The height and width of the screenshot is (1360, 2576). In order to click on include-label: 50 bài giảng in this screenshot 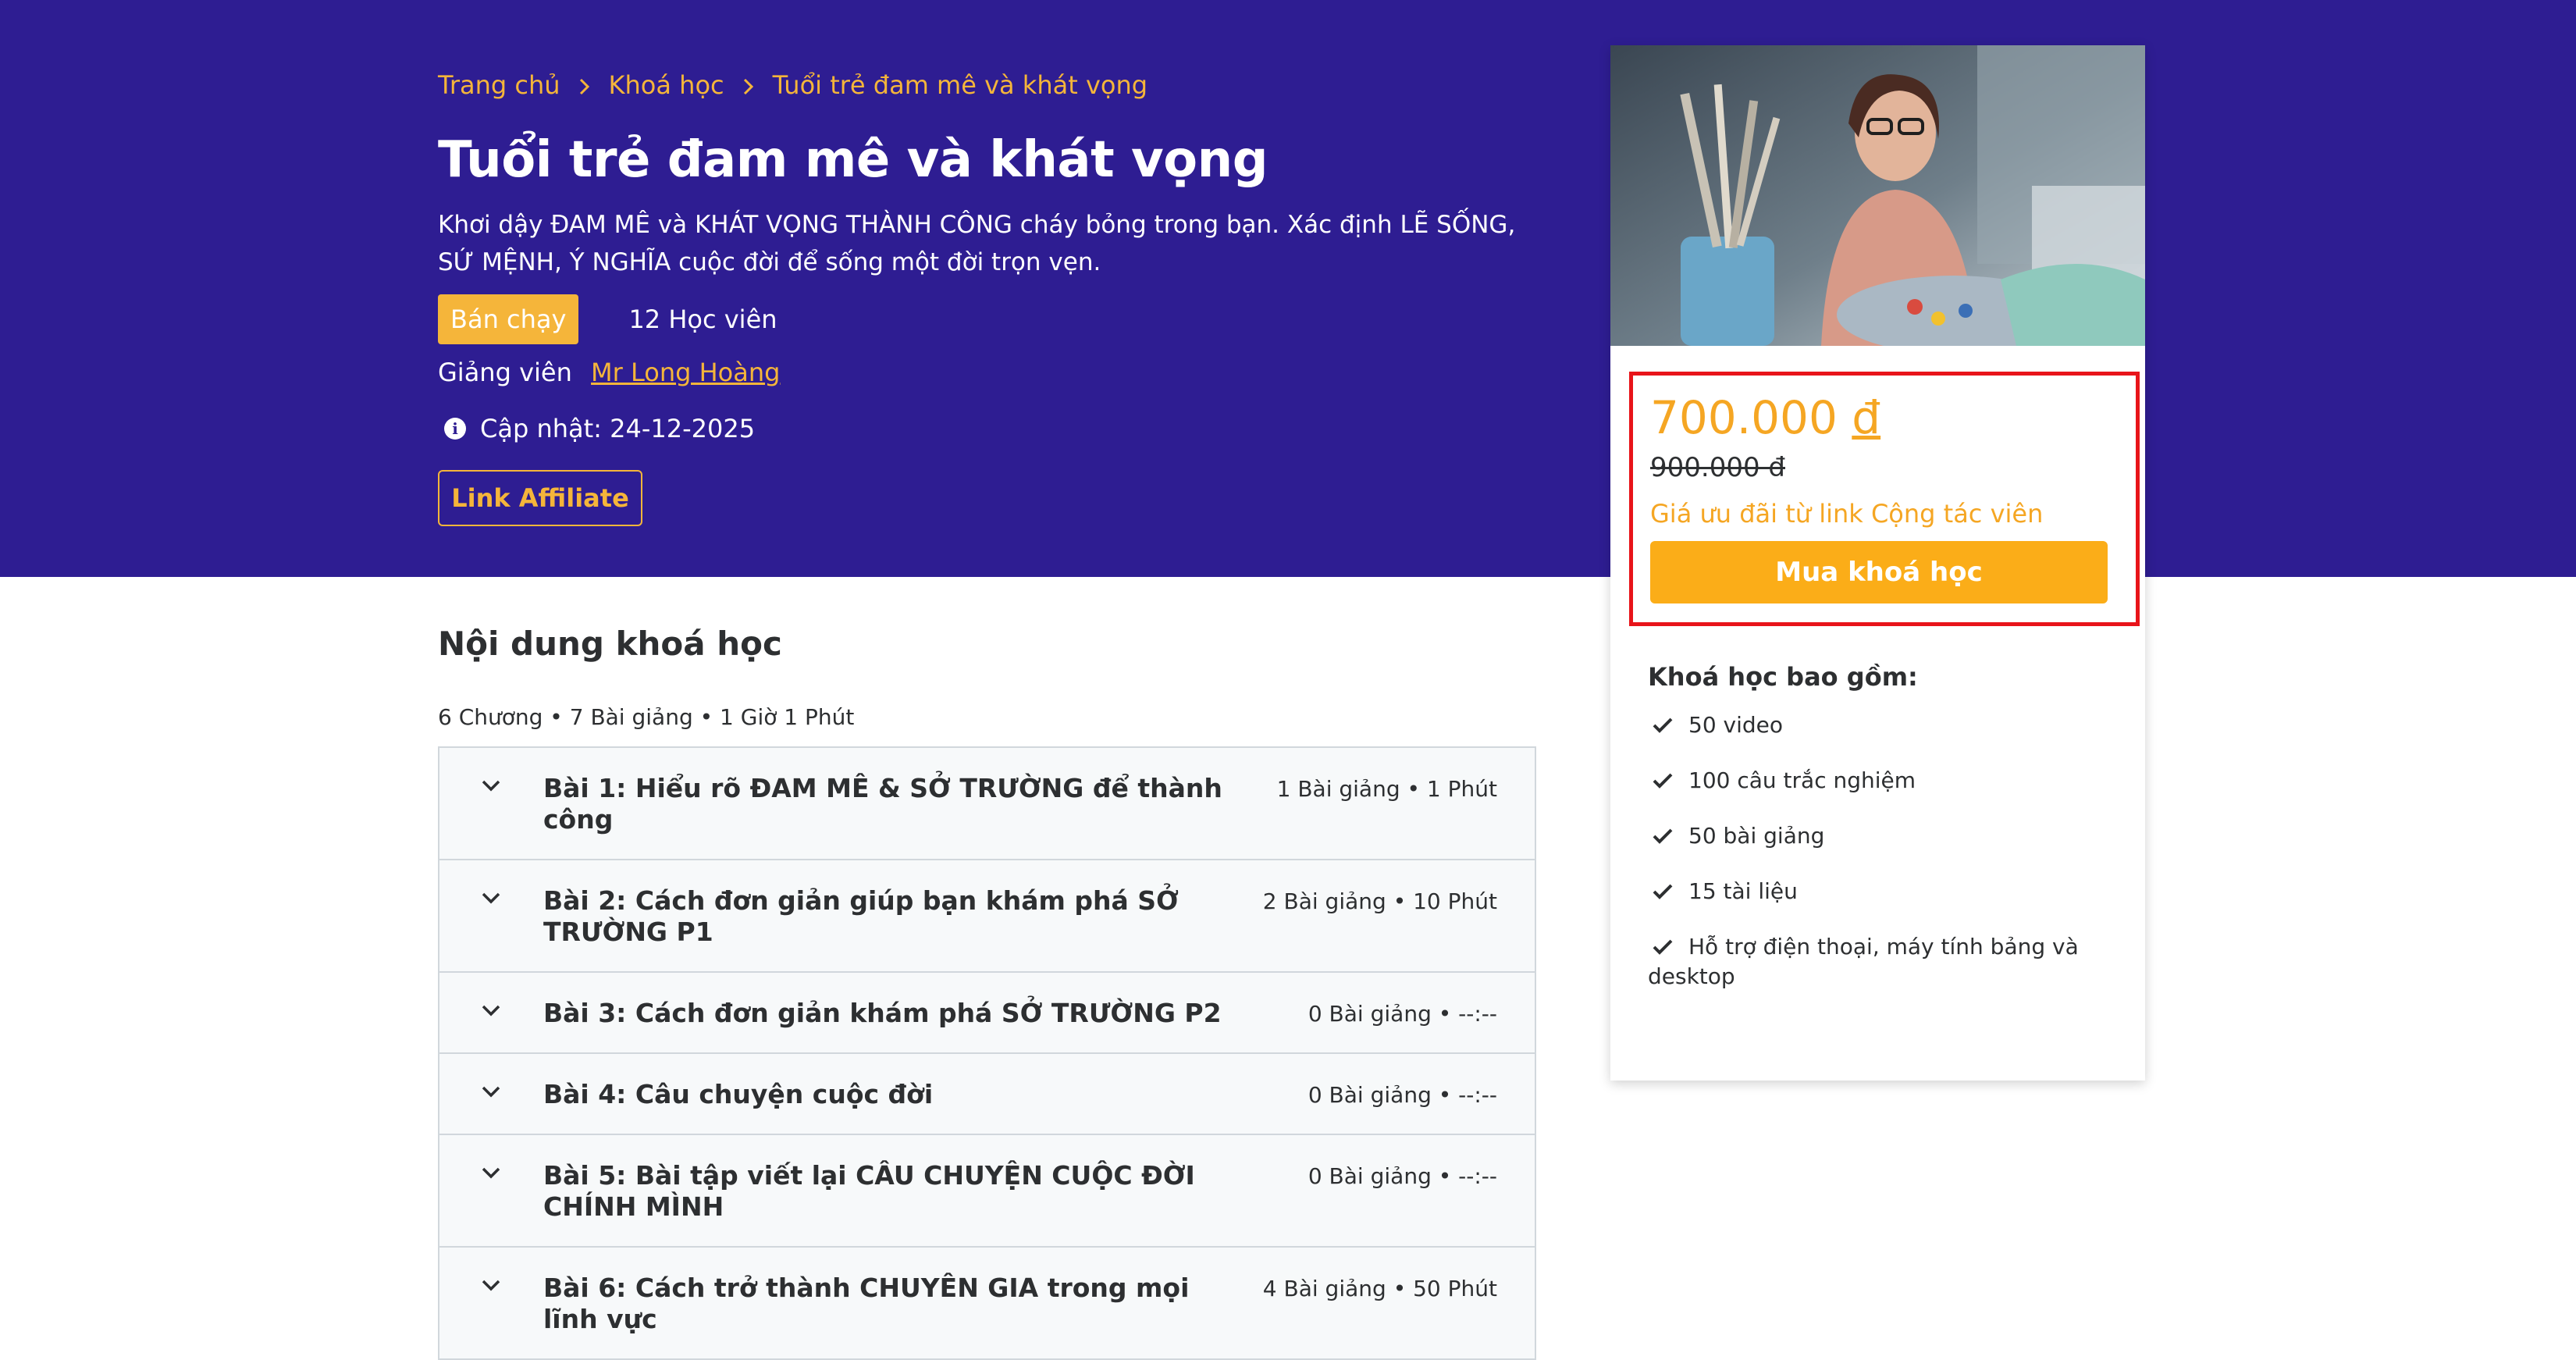, I will do `click(1757, 836)`.